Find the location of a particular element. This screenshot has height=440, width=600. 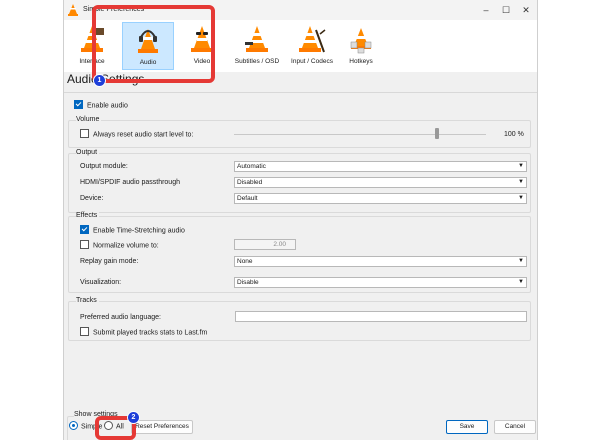

tab-hotkeys: Hotkeys is located at coordinates (361, 45).